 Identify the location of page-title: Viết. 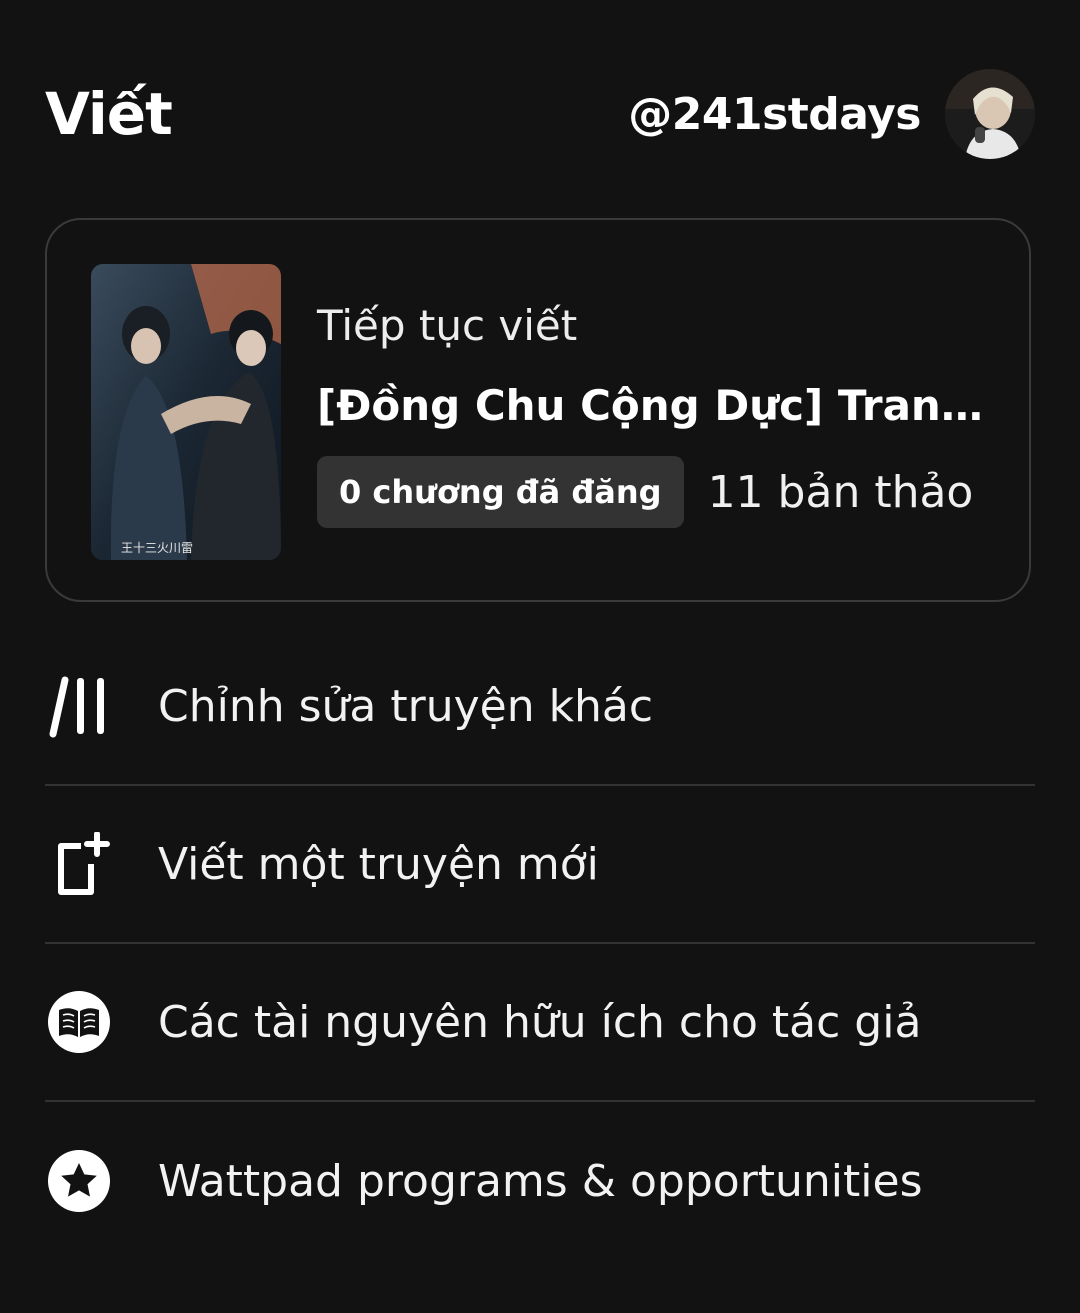
(109, 114).